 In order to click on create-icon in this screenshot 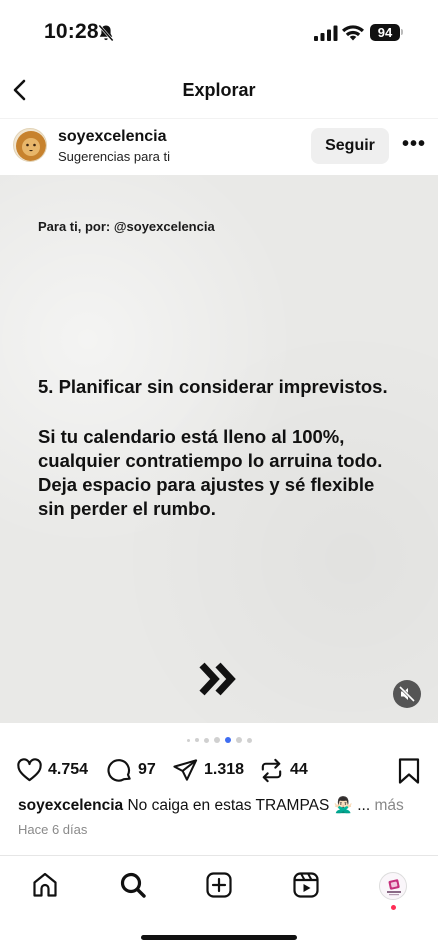, I will do `click(219, 885)`.